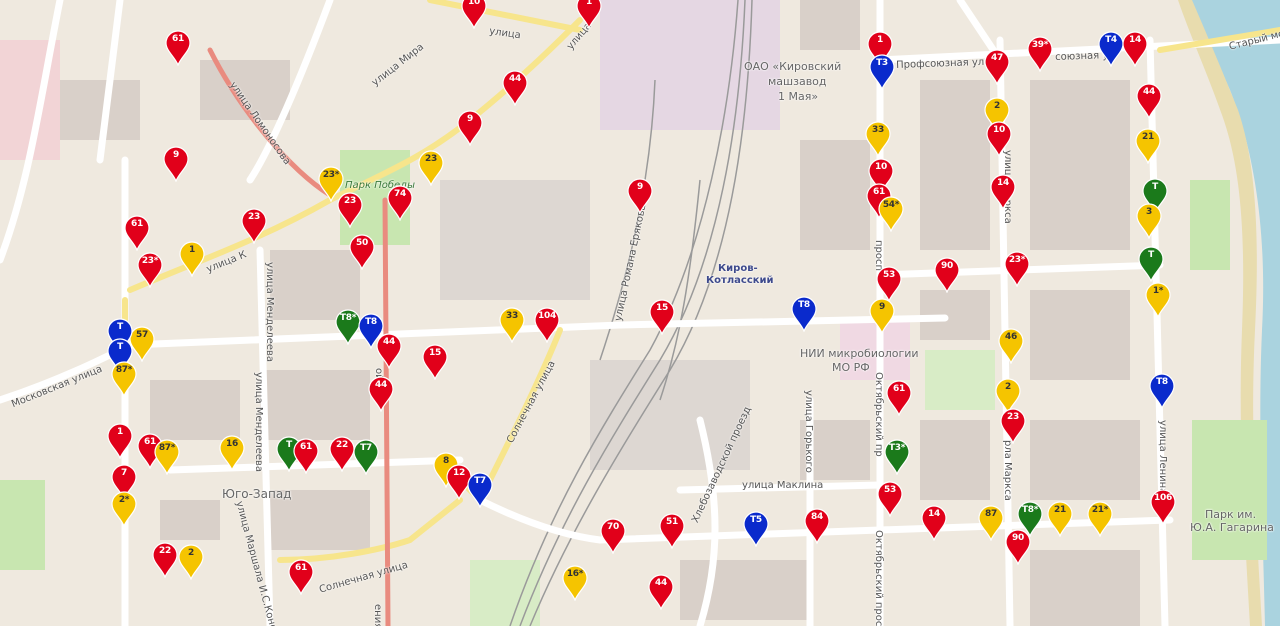 The height and width of the screenshot is (626, 1280). What do you see at coordinates (991, 523) in the screenshot?
I see `route-marker-minibus: 87` at bounding box center [991, 523].